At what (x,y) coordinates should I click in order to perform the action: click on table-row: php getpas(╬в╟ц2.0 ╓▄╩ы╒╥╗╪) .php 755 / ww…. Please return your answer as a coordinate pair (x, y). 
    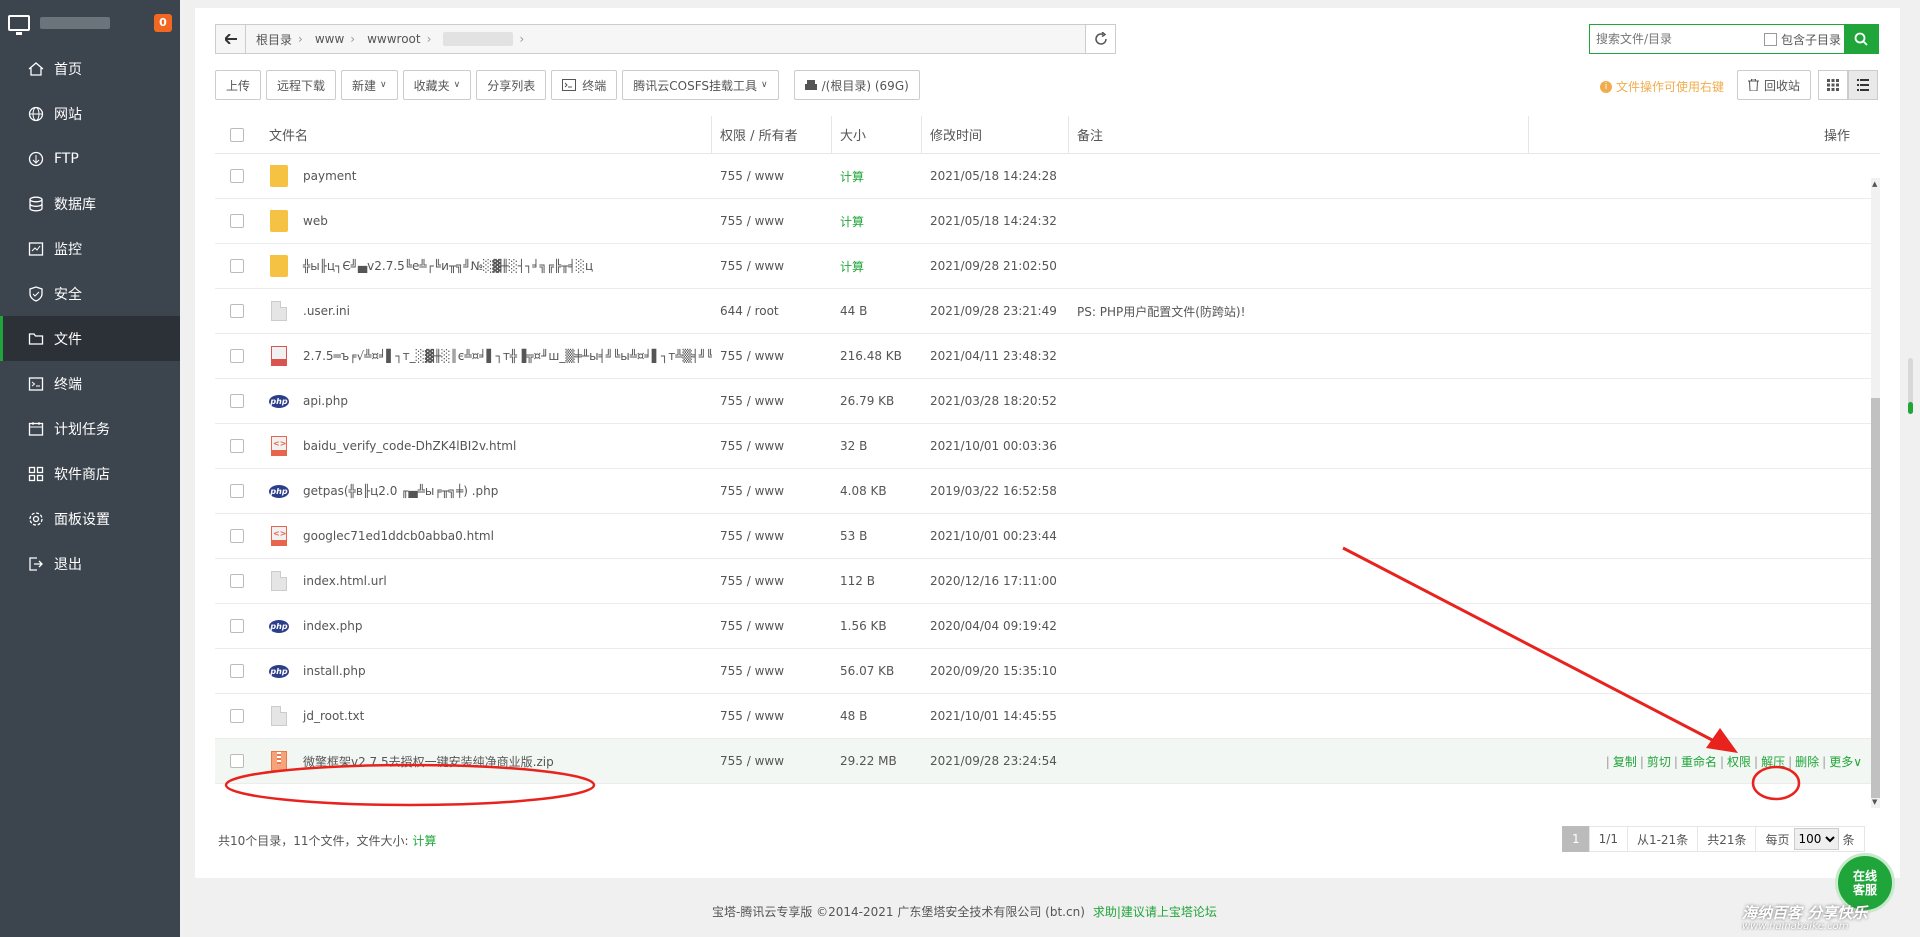
    Looking at the image, I should click on (1047, 491).